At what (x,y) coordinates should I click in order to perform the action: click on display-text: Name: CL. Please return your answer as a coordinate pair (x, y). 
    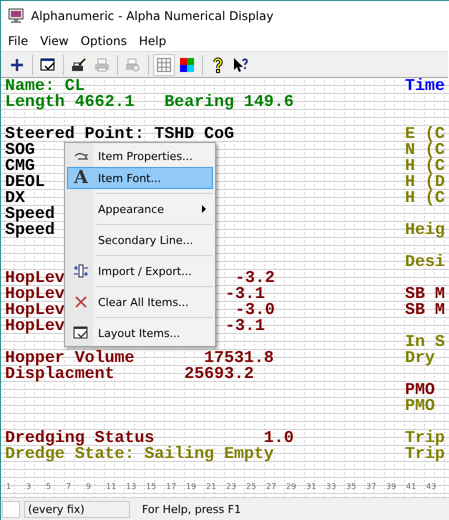
    Looking at the image, I should click on (45, 86).